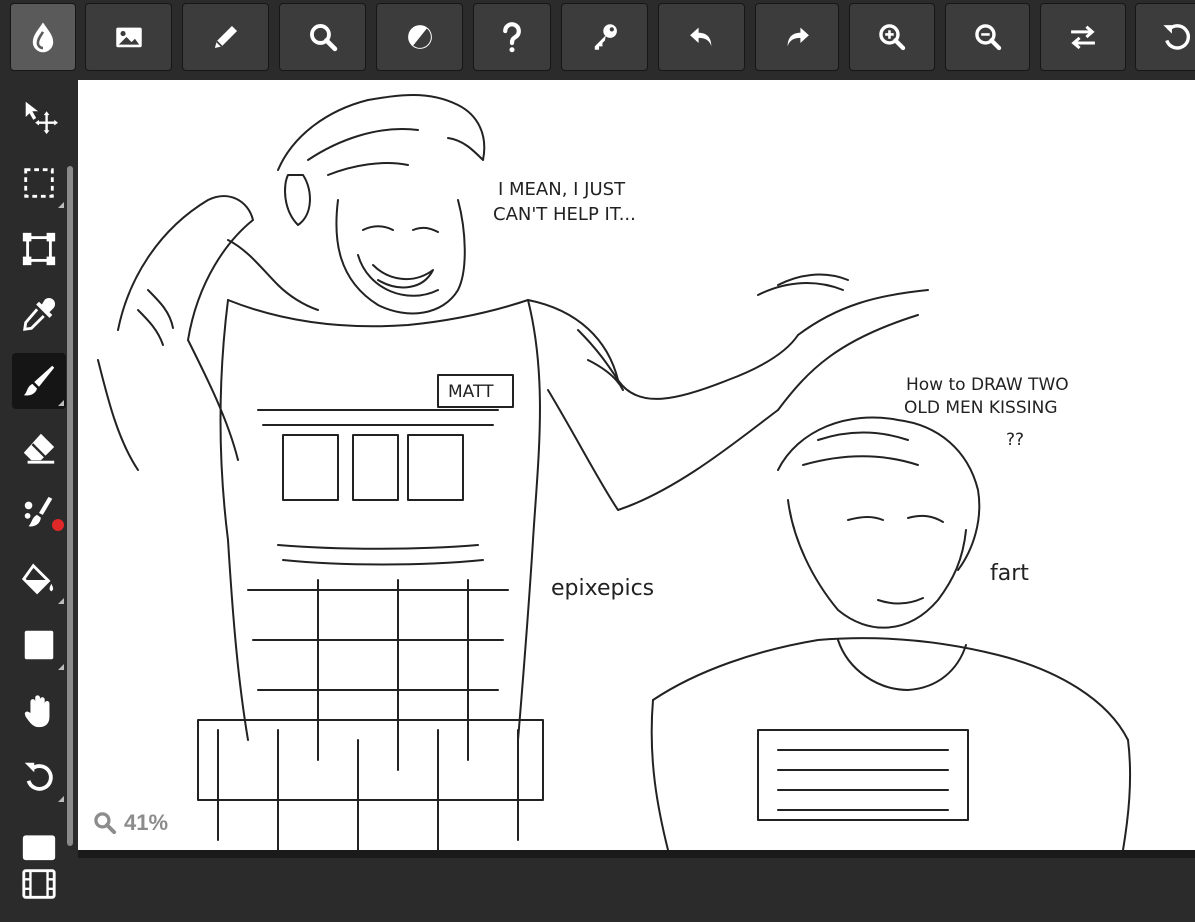 The height and width of the screenshot is (922, 1195). I want to click on select-icon, so click(39, 183).